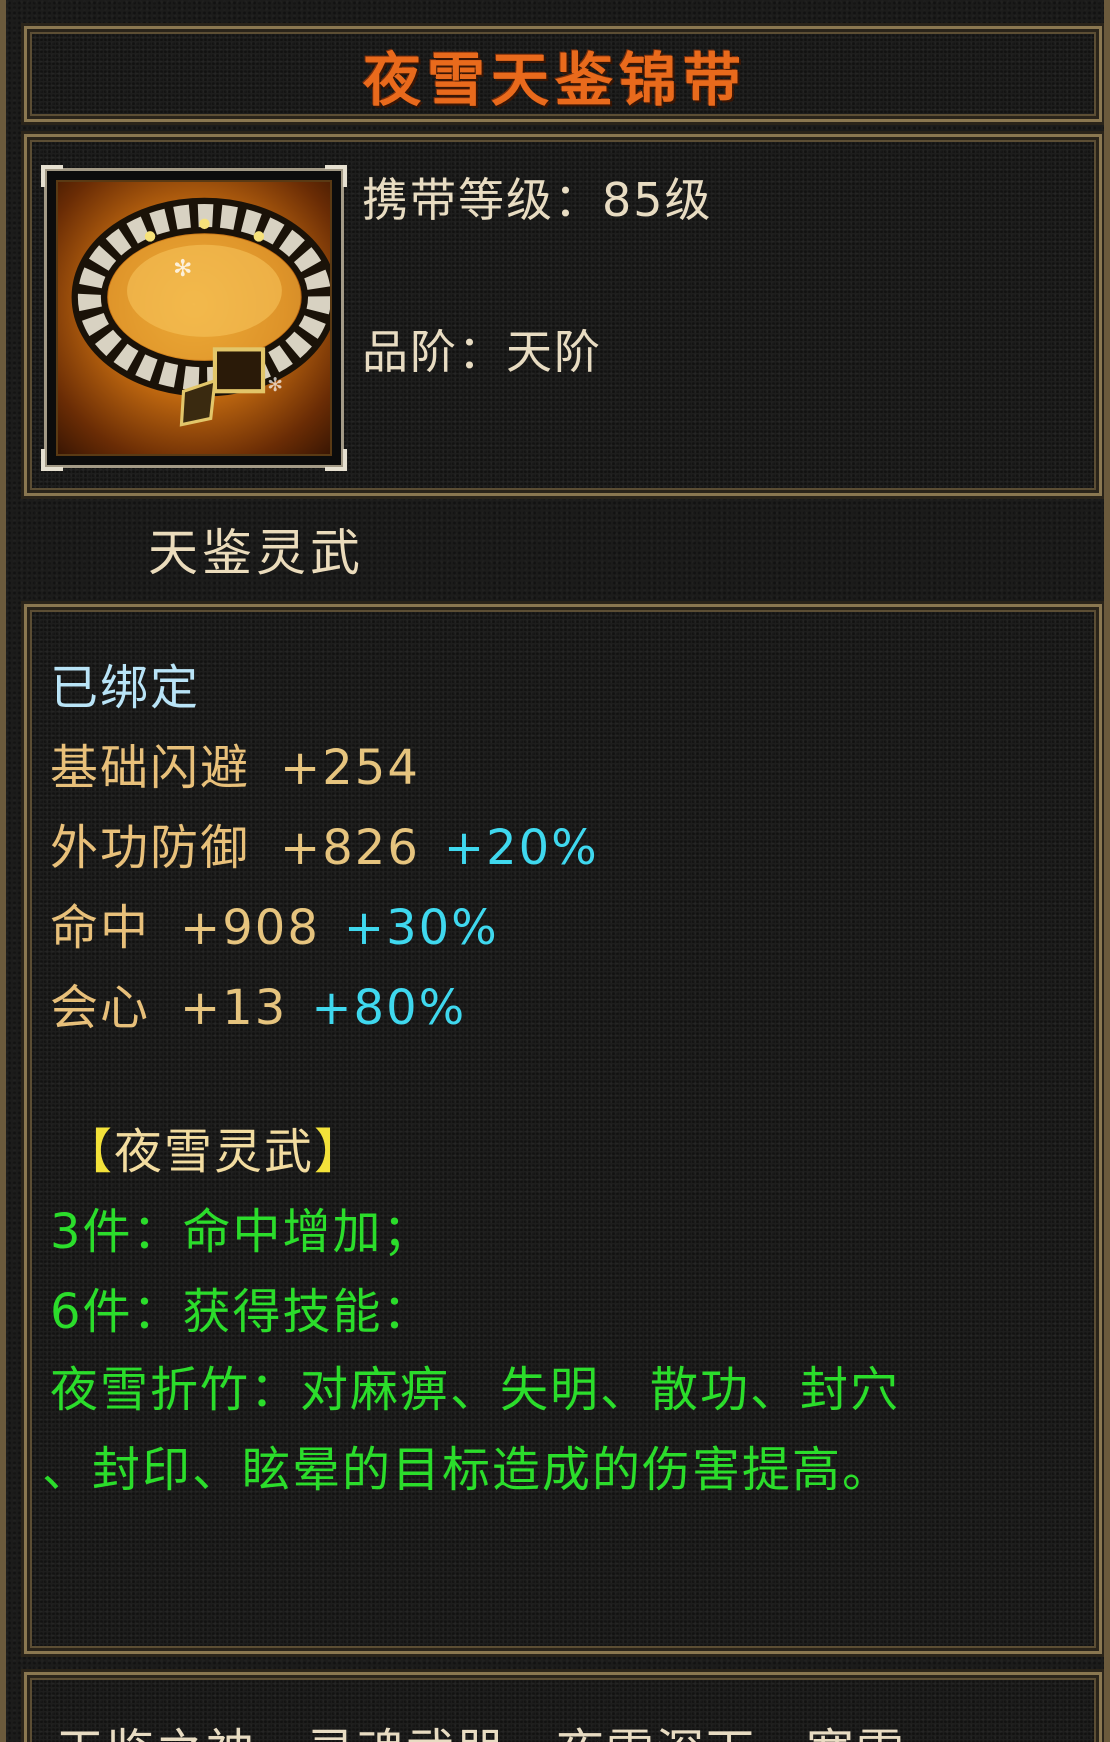 This screenshot has height=1742, width=1110. Describe the element at coordinates (204, 312) in the screenshot. I see `belt-icon-graphic: ✻ ✻` at that location.